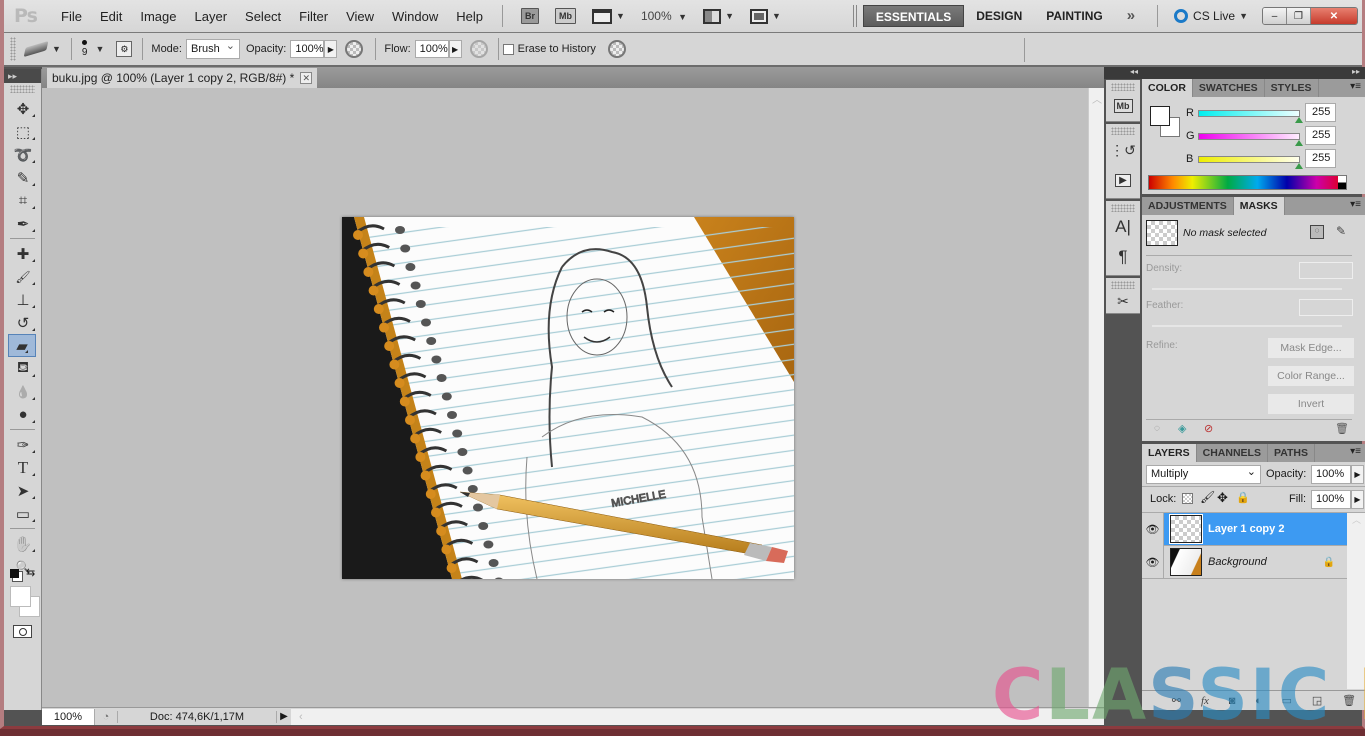 This screenshot has width=1365, height=736. Describe the element at coordinates (1247, 326) in the screenshot. I see `feather-slider` at that location.